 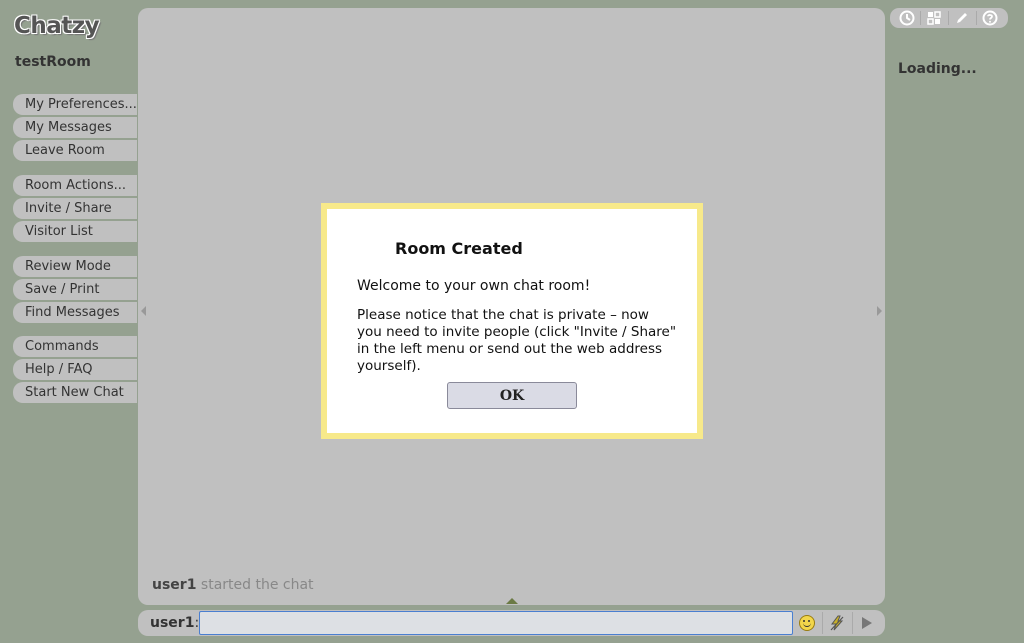 What do you see at coordinates (174, 585) in the screenshot?
I see `message-user: user1` at bounding box center [174, 585].